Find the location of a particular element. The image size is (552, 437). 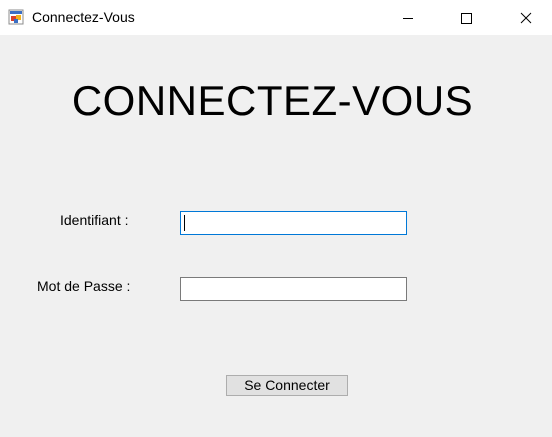

app-window-icon is located at coordinates (16, 17).